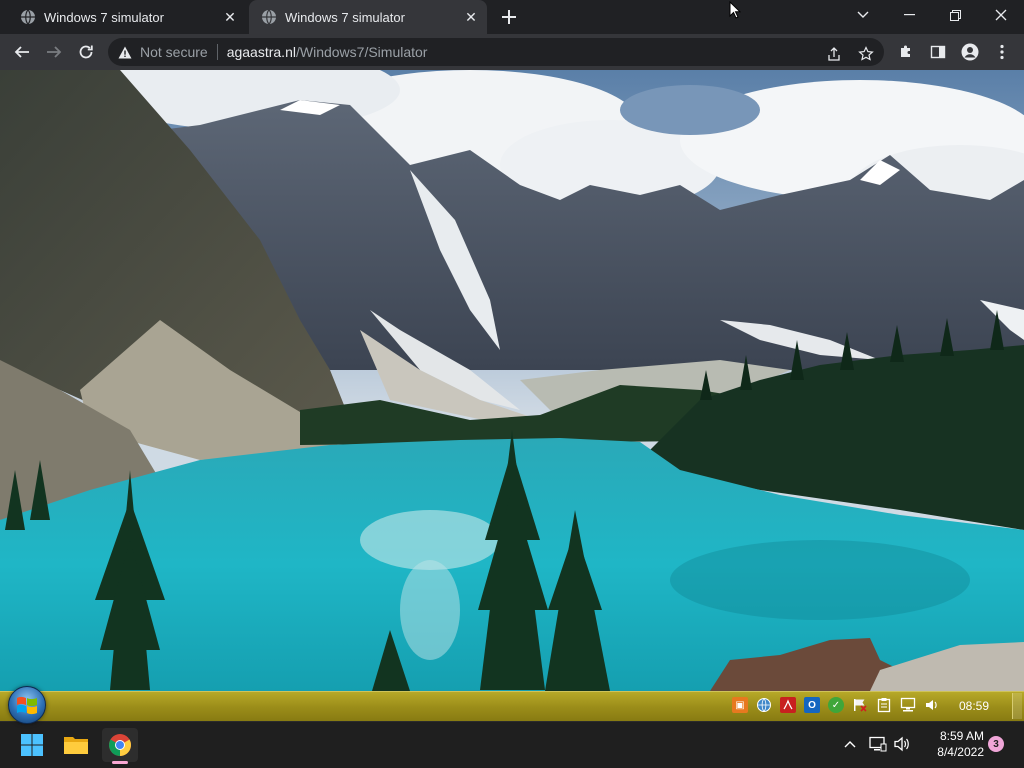  Describe the element at coordinates (361, 52) in the screenshot. I see `url-path: /Windows7/Simulator` at that location.